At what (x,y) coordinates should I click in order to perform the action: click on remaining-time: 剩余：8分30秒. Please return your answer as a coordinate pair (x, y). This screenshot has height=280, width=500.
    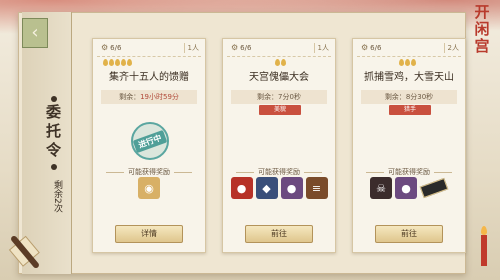
    Looking at the image, I should click on (409, 97).